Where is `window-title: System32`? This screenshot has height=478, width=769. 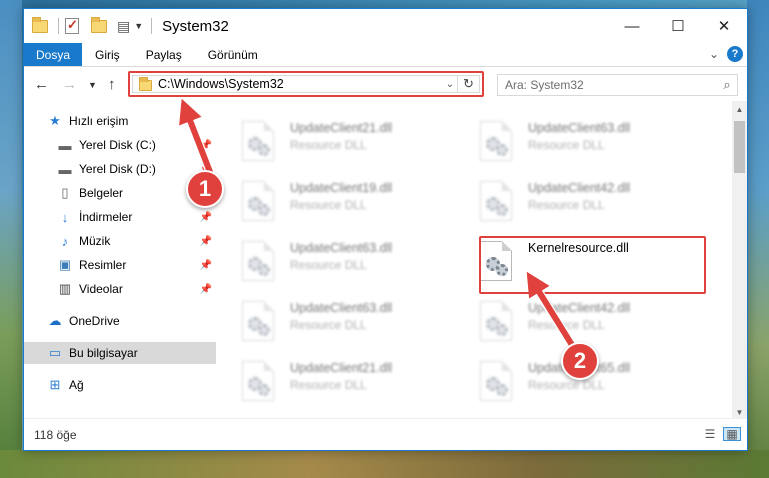
window-title: System32 is located at coordinates (195, 26).